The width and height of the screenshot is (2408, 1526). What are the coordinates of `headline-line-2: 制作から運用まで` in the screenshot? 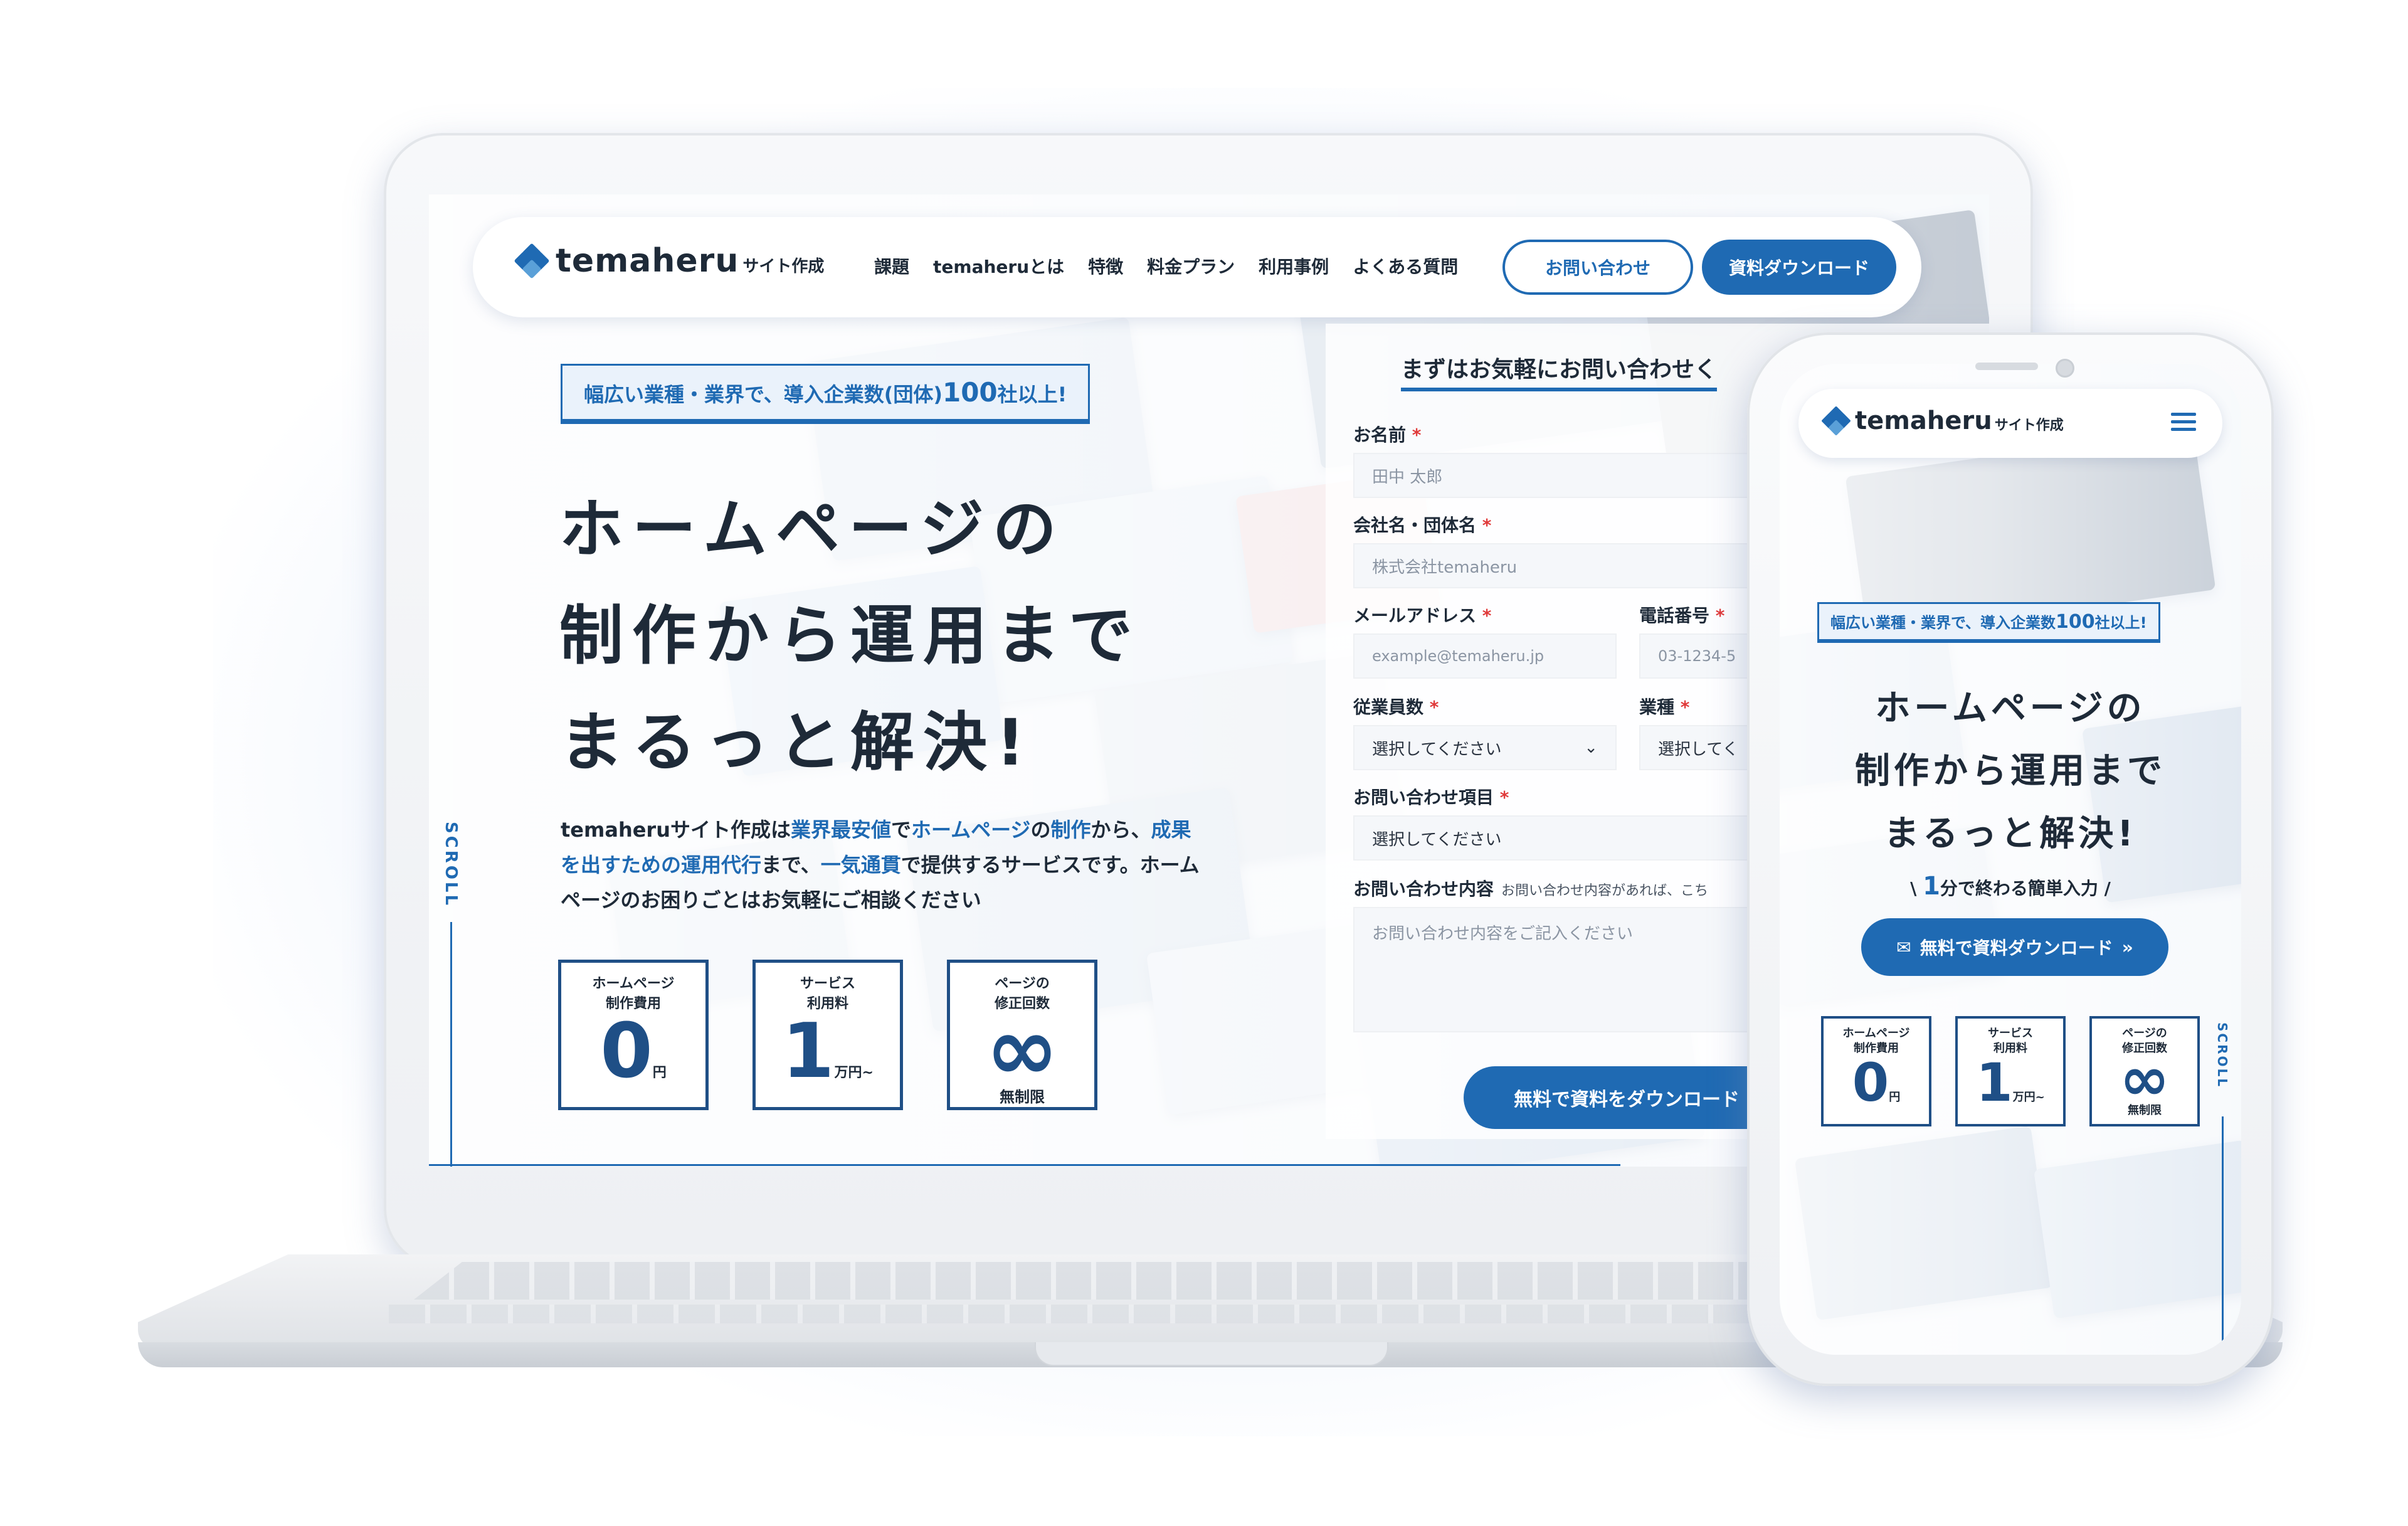 It's located at (850, 636).